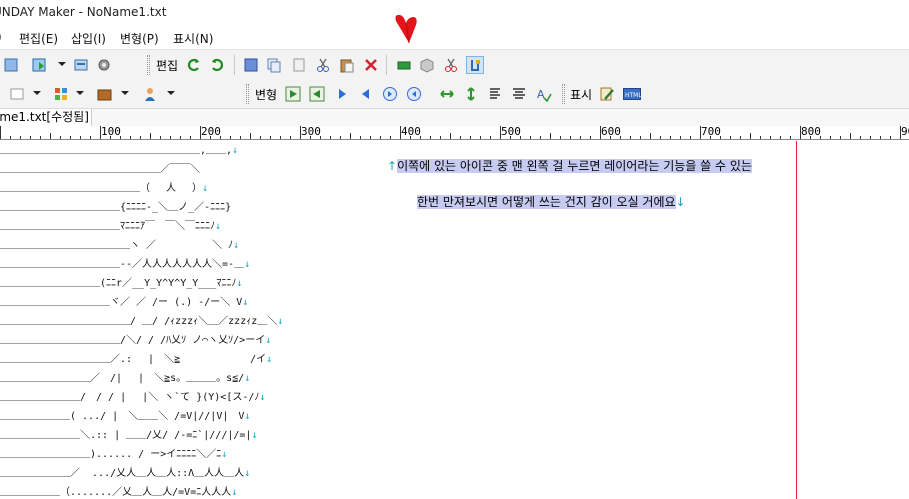  Describe the element at coordinates (62, 64) in the screenshot. I see `save-dropdown-arrow` at that location.